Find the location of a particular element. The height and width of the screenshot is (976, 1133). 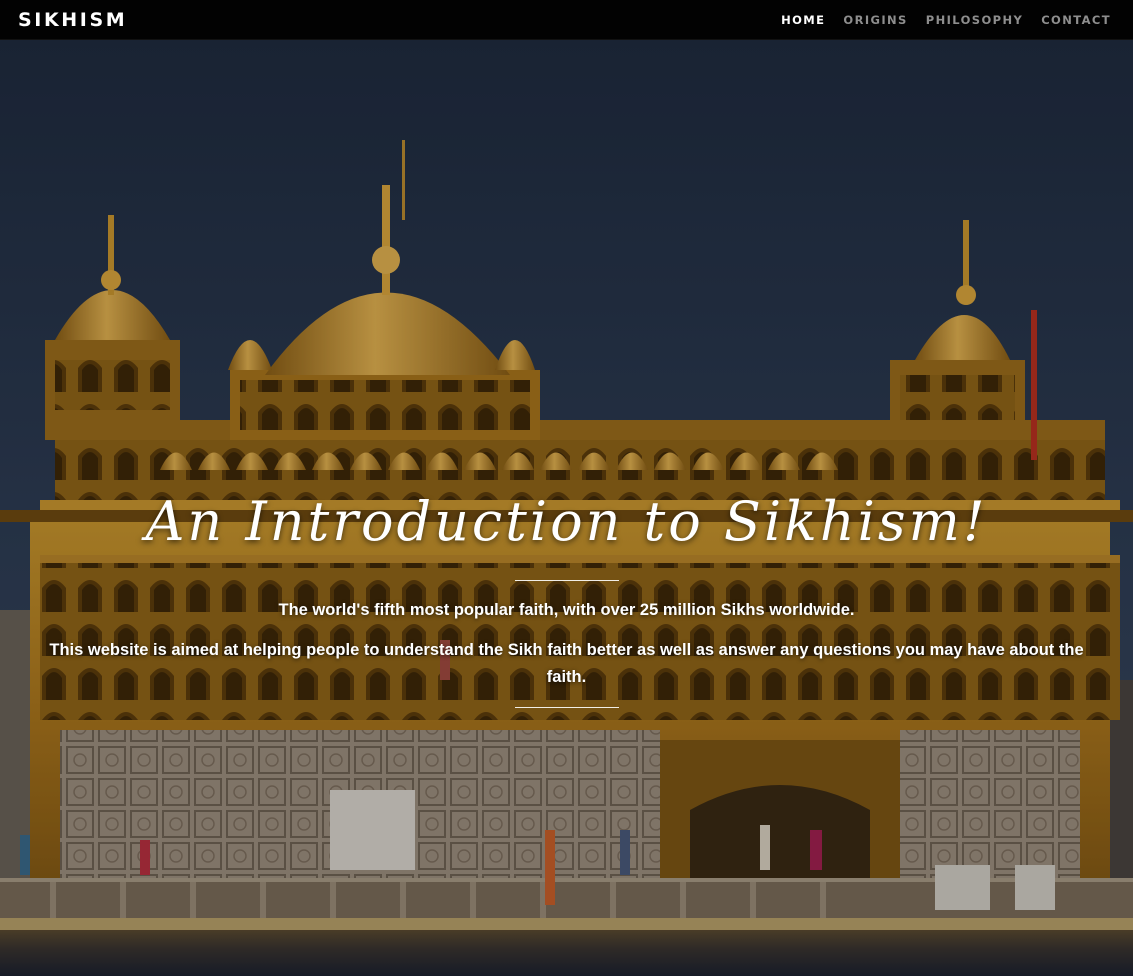

hero-divider-bottom is located at coordinates (566, 707).